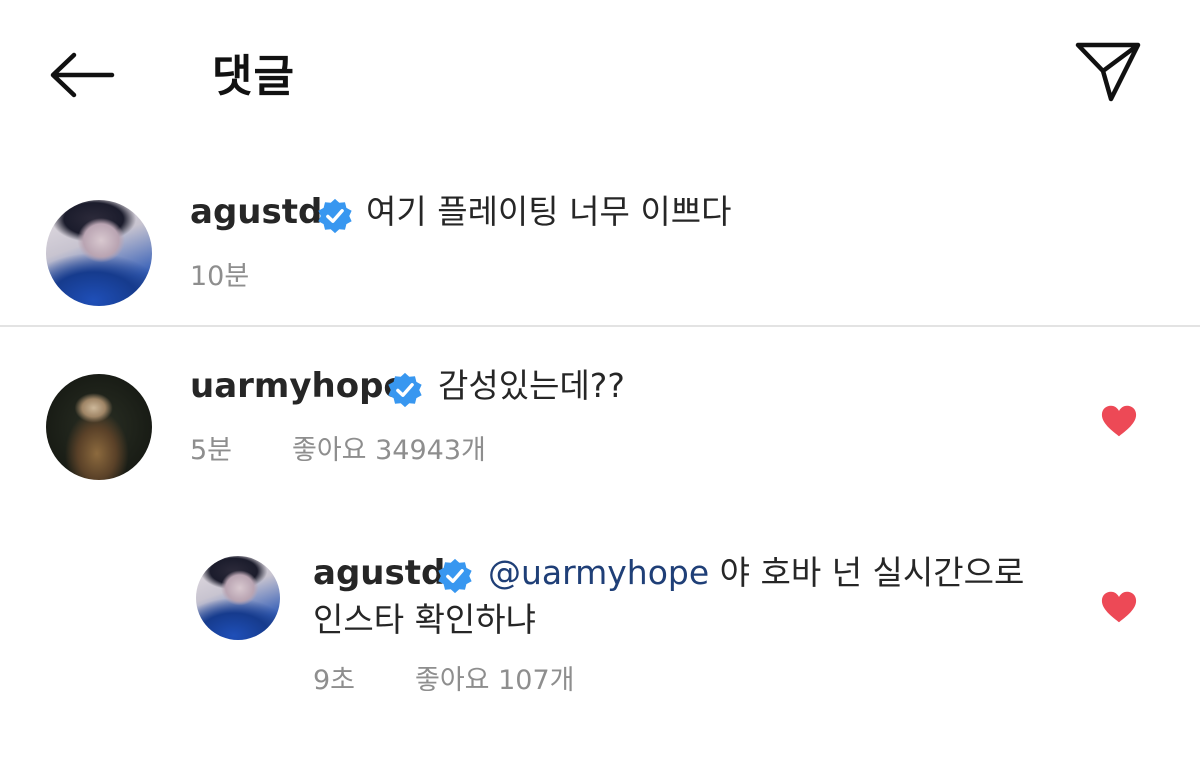  I want to click on arrow-left-icon, so click(82, 75).